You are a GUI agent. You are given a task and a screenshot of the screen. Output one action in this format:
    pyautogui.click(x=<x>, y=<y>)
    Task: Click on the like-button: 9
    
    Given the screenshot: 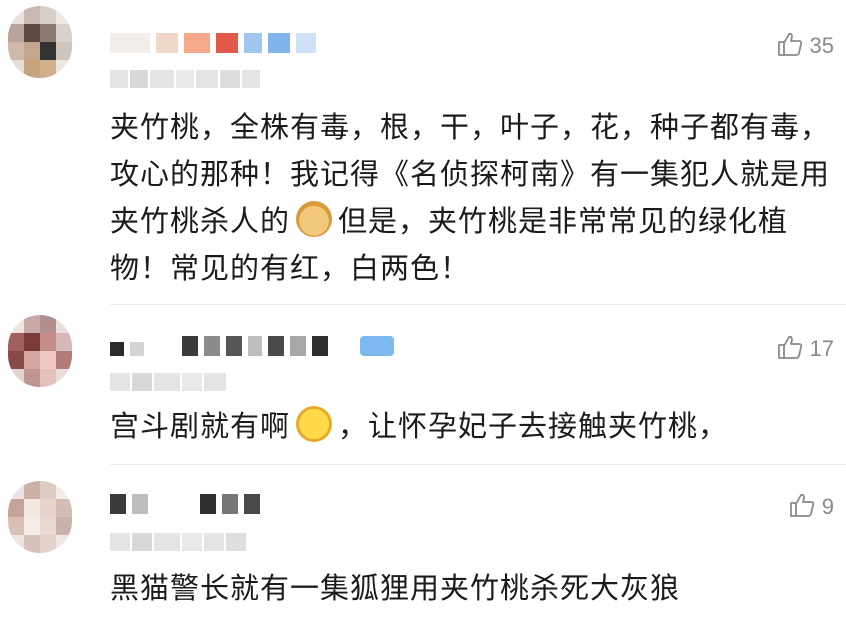 What is the action you would take?
    pyautogui.click(x=811, y=507)
    